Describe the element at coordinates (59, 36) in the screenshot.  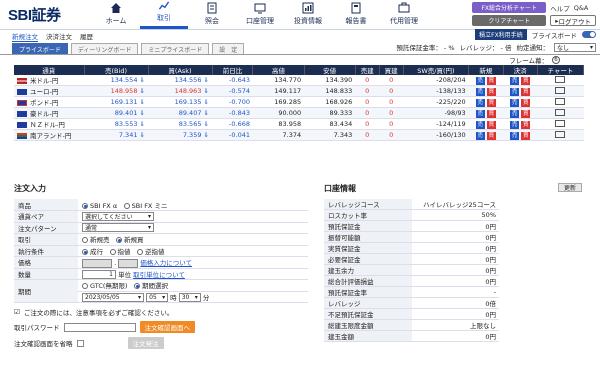
I see `subnav-settle-order: 決済注文` at that location.